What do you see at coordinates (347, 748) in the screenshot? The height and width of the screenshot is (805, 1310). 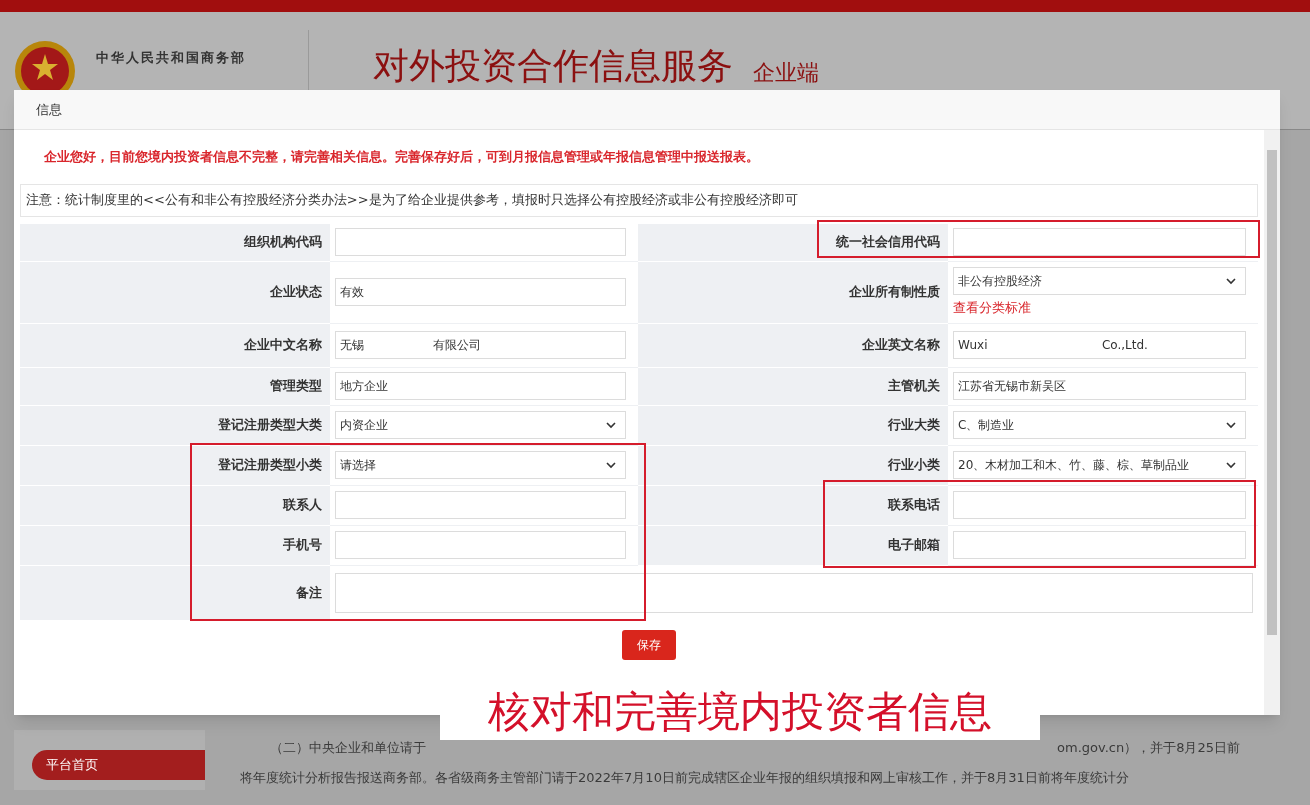 I see `notice-text: （二）中央企业和单位请于` at bounding box center [347, 748].